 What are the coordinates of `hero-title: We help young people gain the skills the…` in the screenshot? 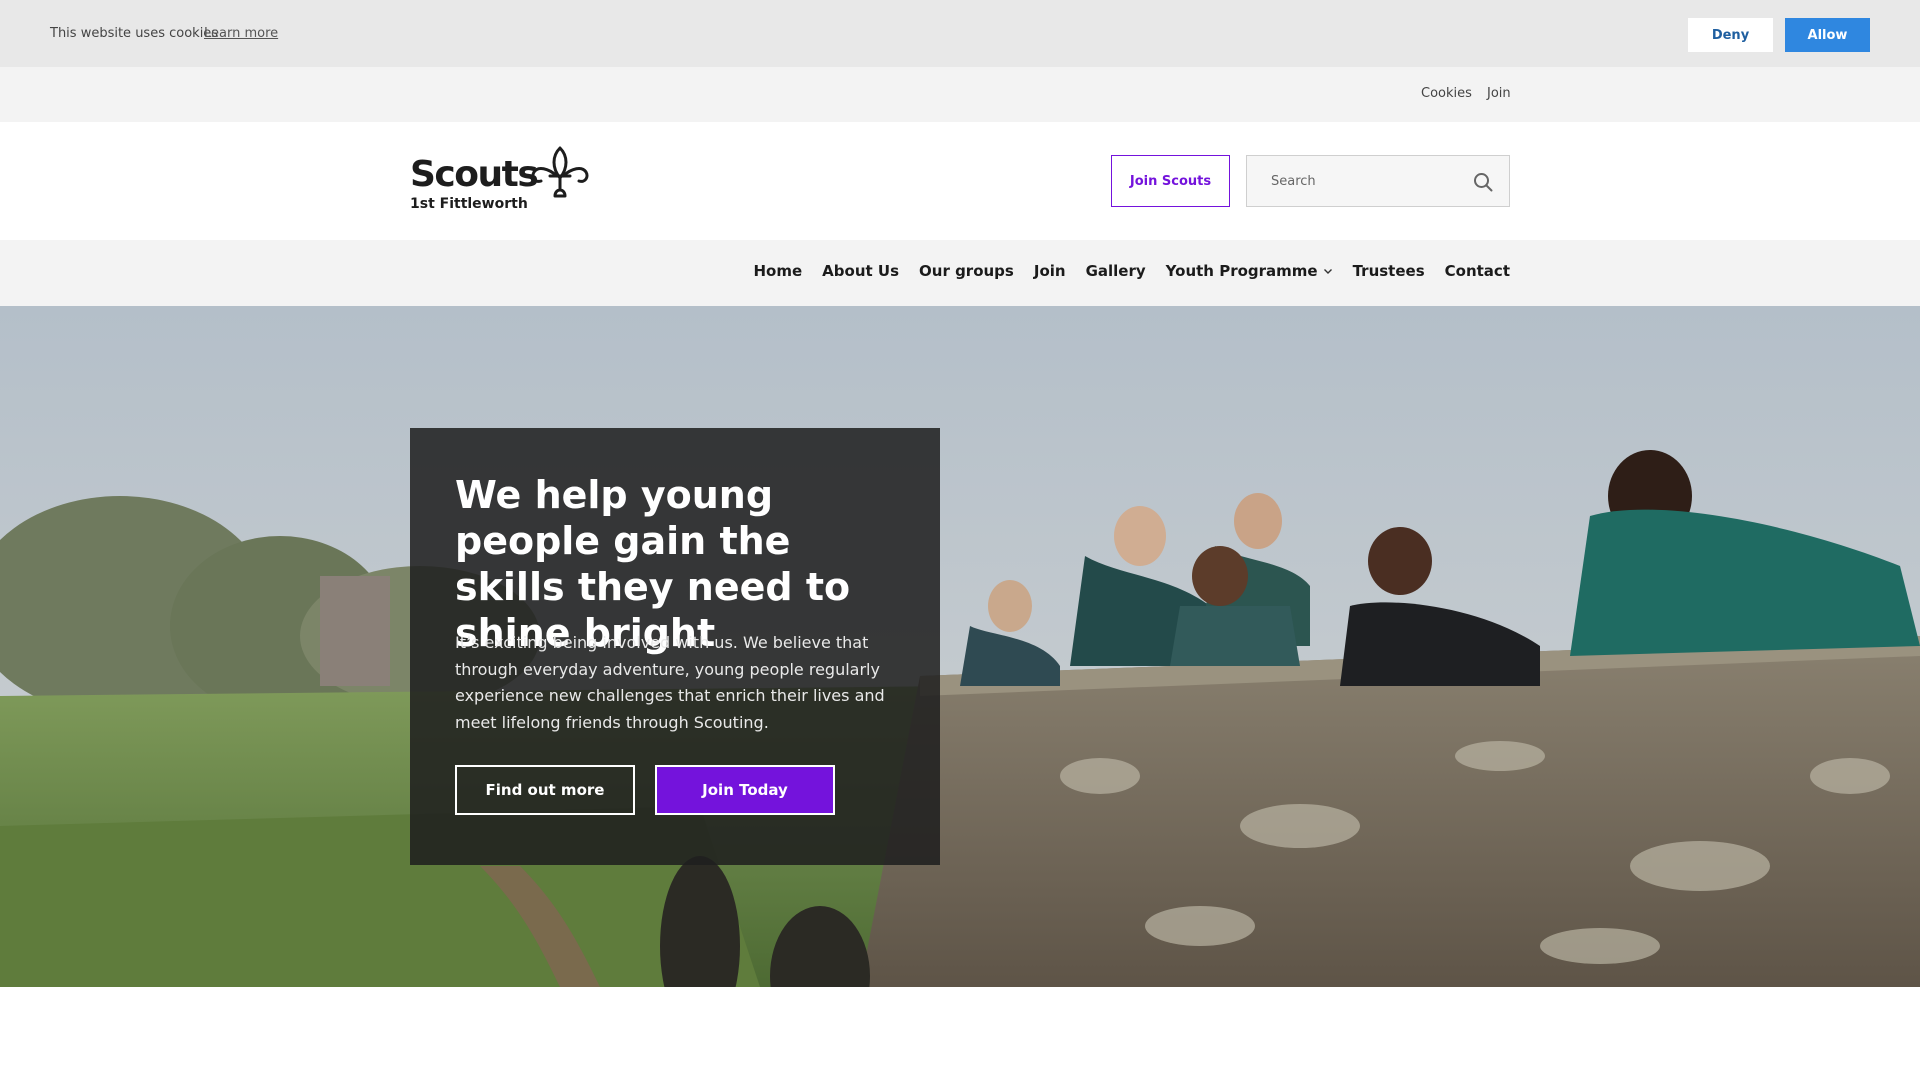 It's located at (653, 564).